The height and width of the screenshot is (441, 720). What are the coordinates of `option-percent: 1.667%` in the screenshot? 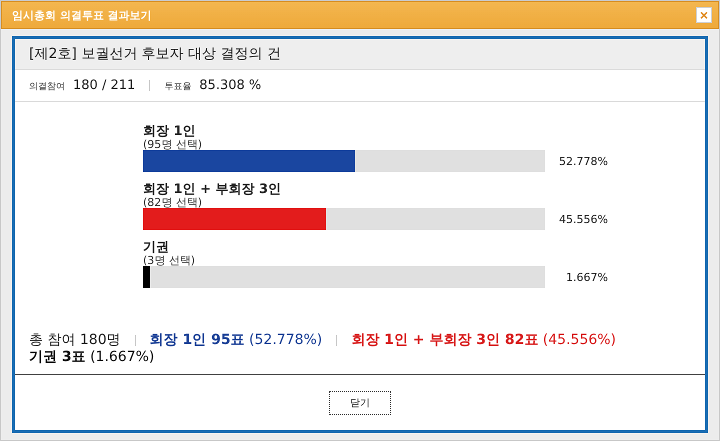 It's located at (586, 277).